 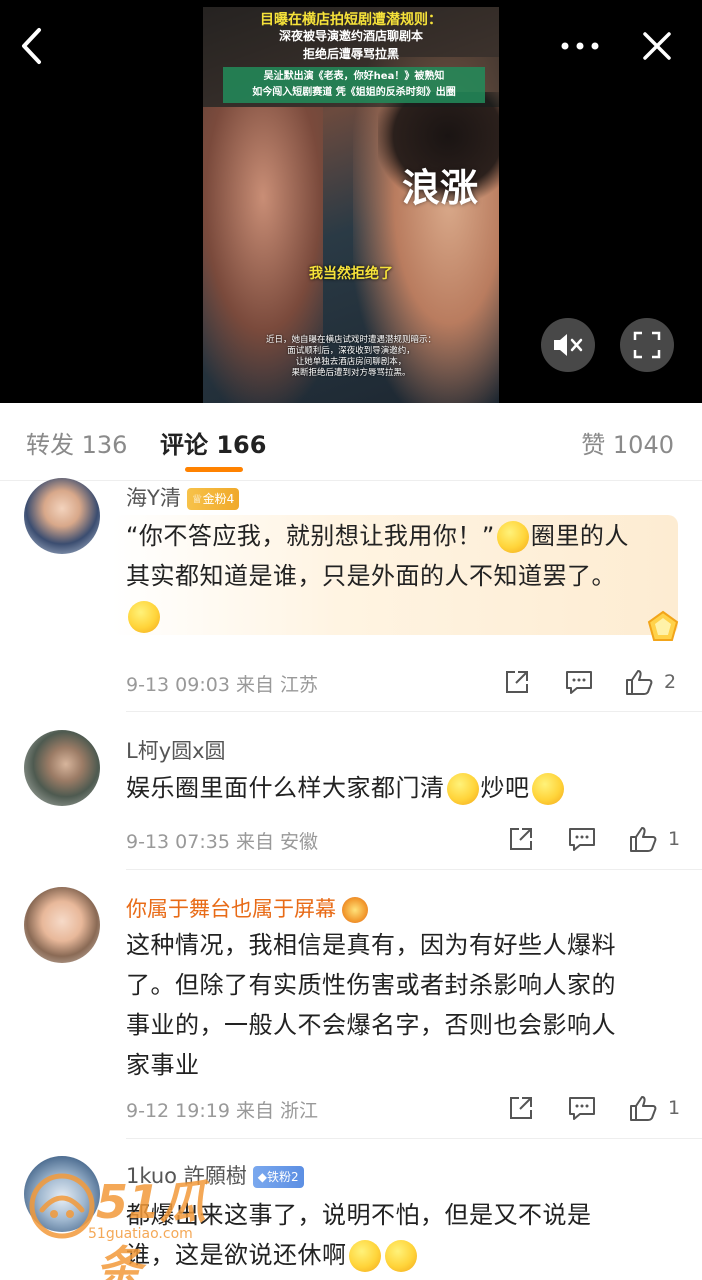 I want to click on comment-author: 海Y清 ♕金粉4, so click(x=183, y=497).